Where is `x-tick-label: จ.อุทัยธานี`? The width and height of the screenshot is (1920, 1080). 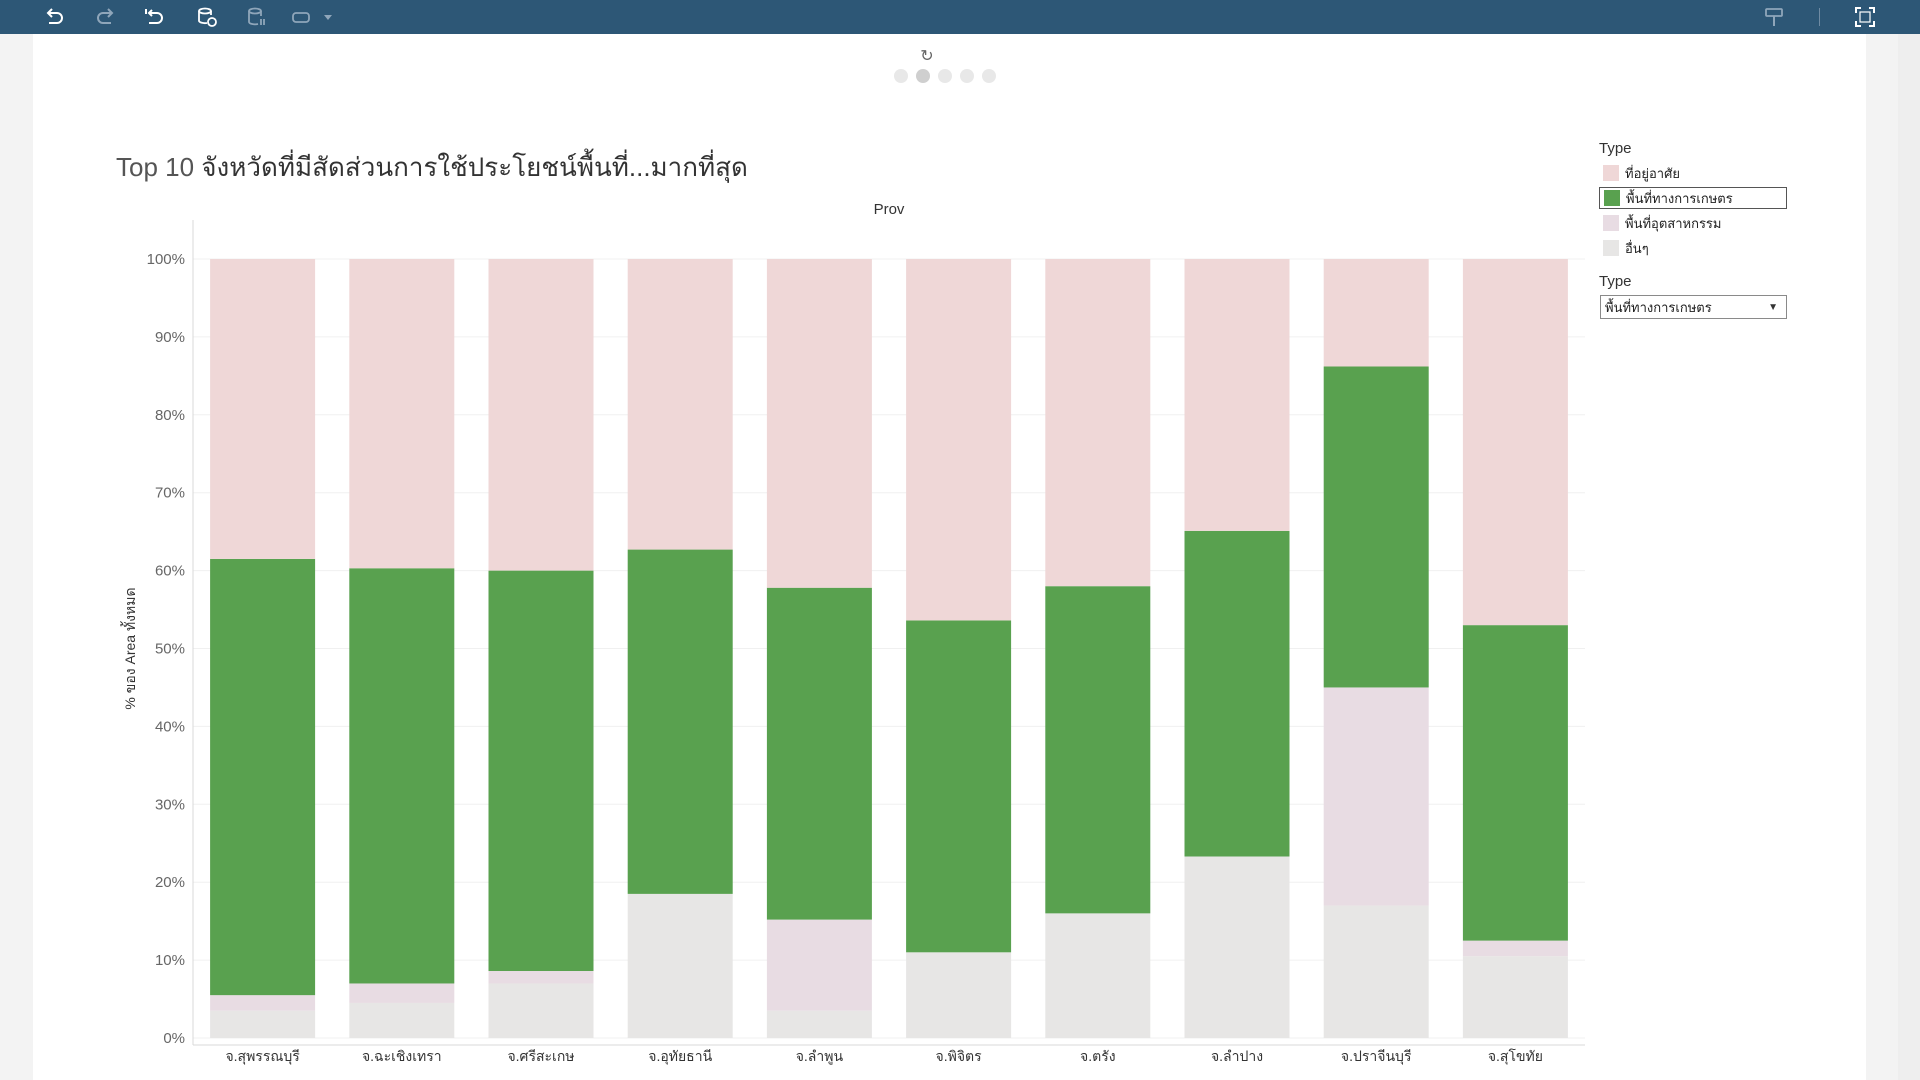 x-tick-label: จ.อุทัยธานี is located at coordinates (680, 1056).